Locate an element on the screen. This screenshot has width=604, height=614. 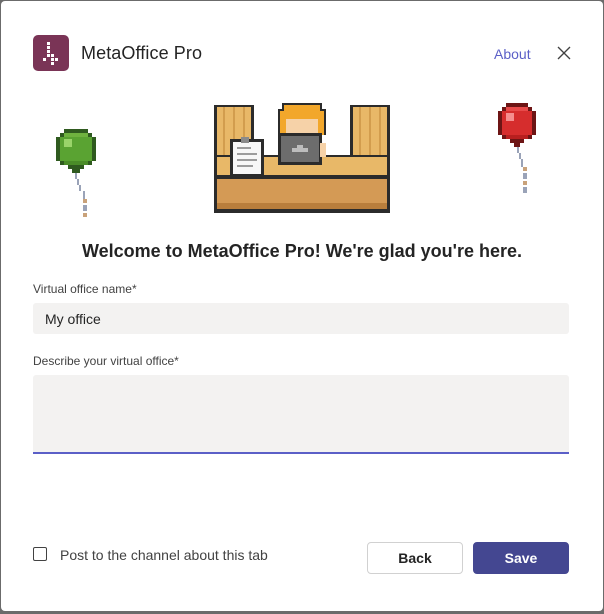
close-button is located at coordinates (564, 53).